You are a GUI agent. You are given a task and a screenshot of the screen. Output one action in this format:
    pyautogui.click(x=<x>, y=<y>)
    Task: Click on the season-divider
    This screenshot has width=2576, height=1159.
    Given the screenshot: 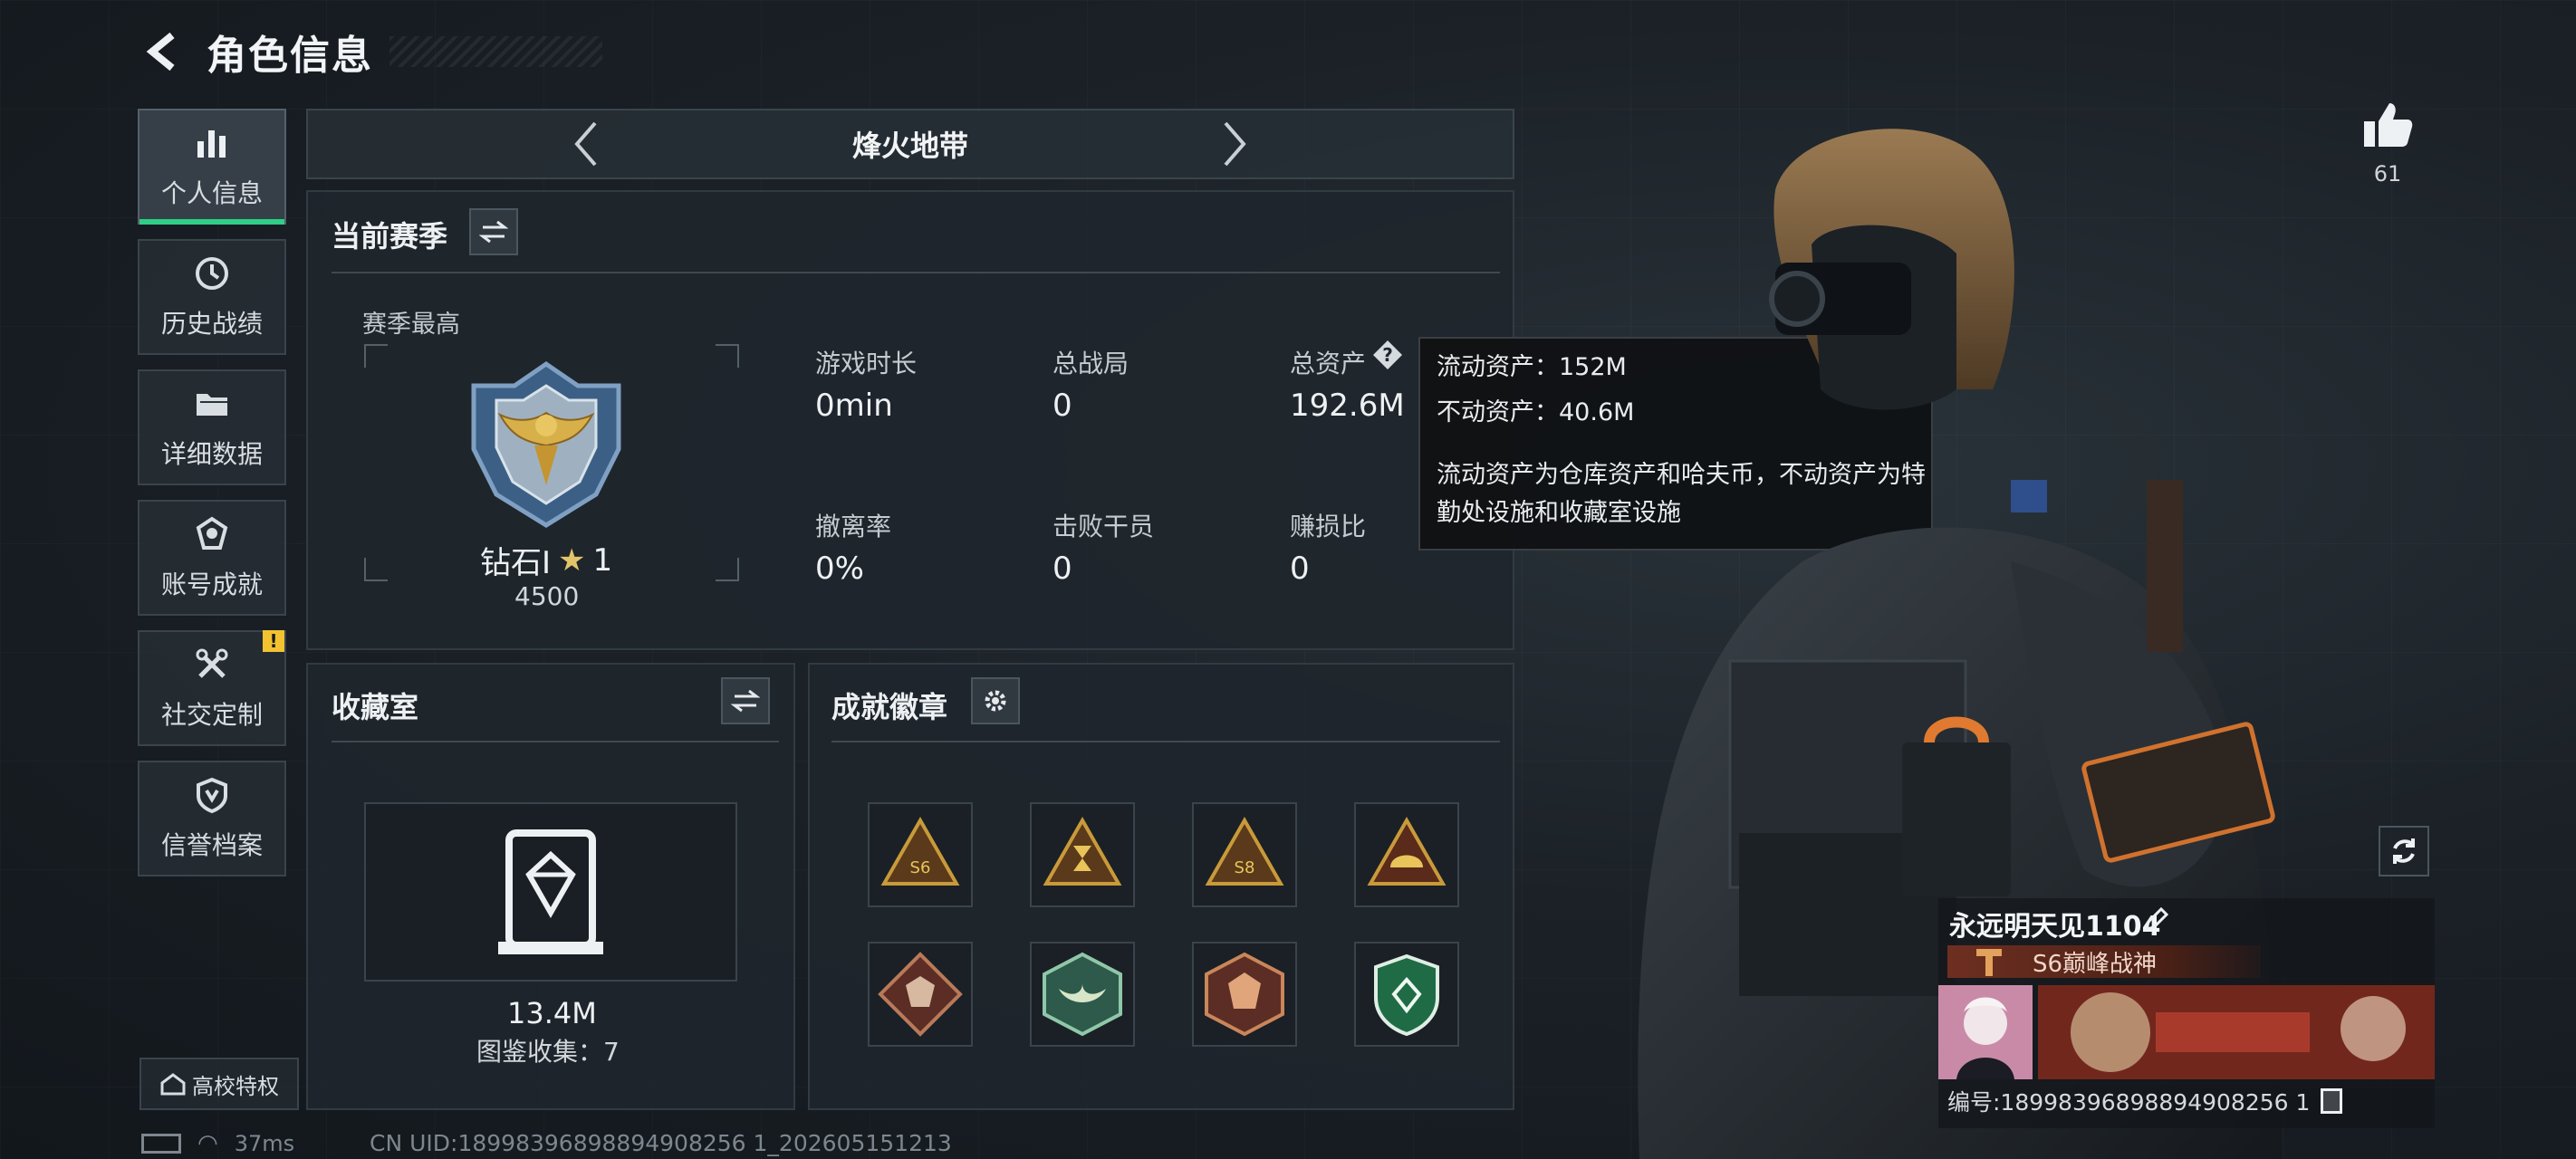 What is the action you would take?
    pyautogui.click(x=916, y=272)
    